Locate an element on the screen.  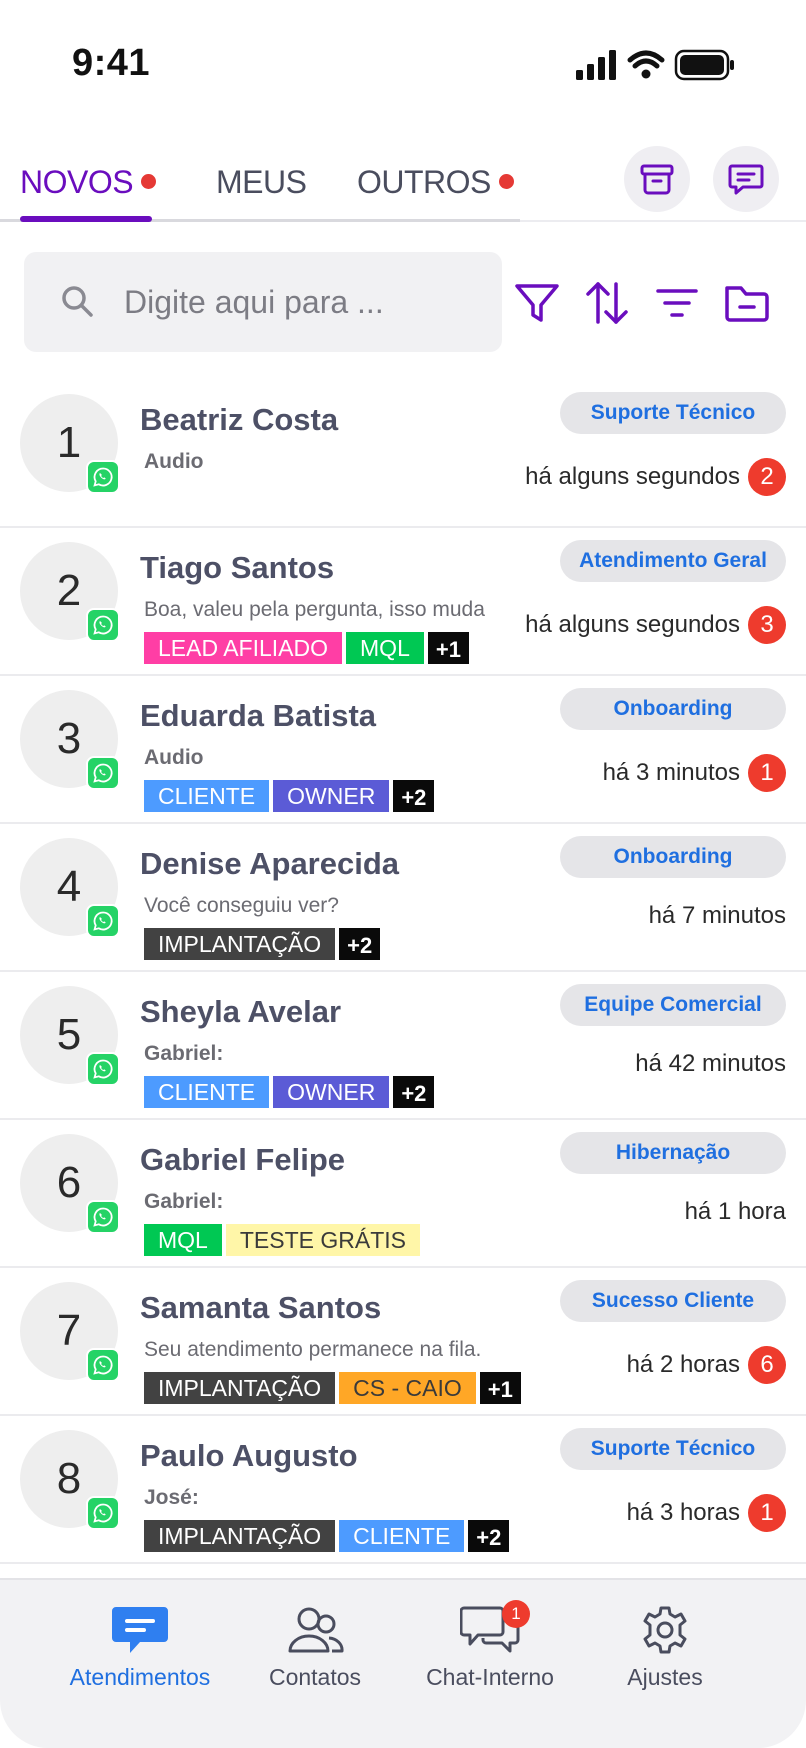
time-info: há 3 minutos 1 is located at coordinates (694, 773).